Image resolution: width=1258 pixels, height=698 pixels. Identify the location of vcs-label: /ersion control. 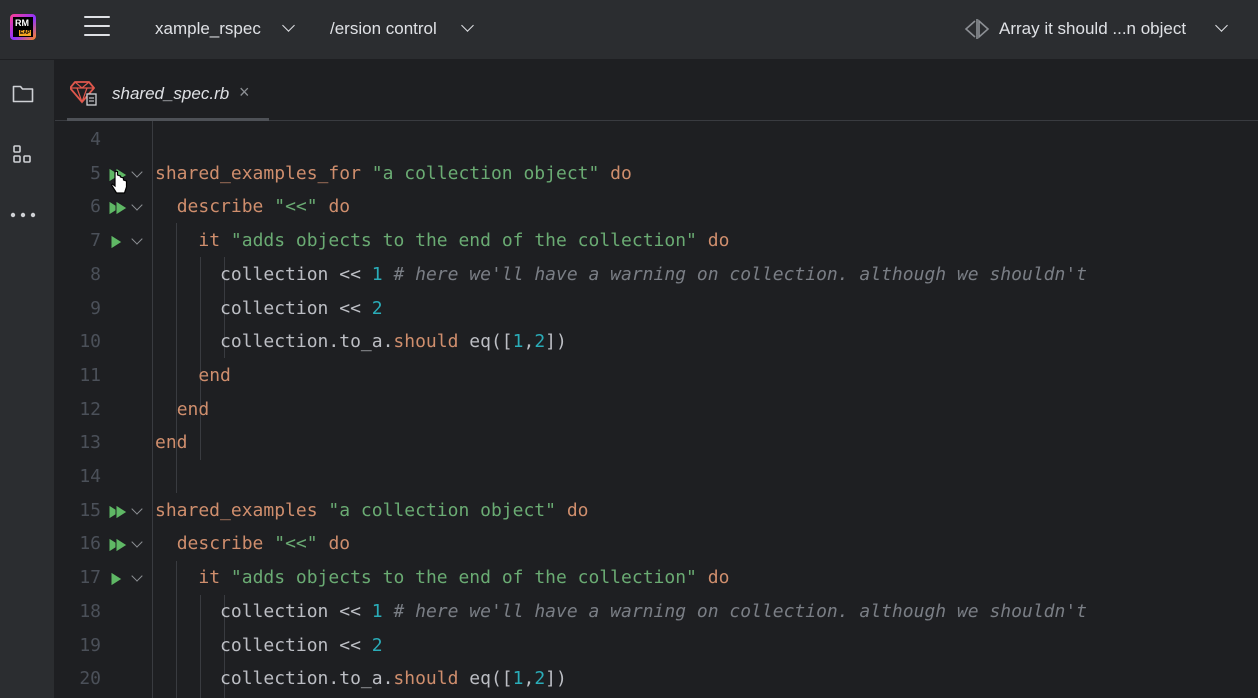
(383, 28).